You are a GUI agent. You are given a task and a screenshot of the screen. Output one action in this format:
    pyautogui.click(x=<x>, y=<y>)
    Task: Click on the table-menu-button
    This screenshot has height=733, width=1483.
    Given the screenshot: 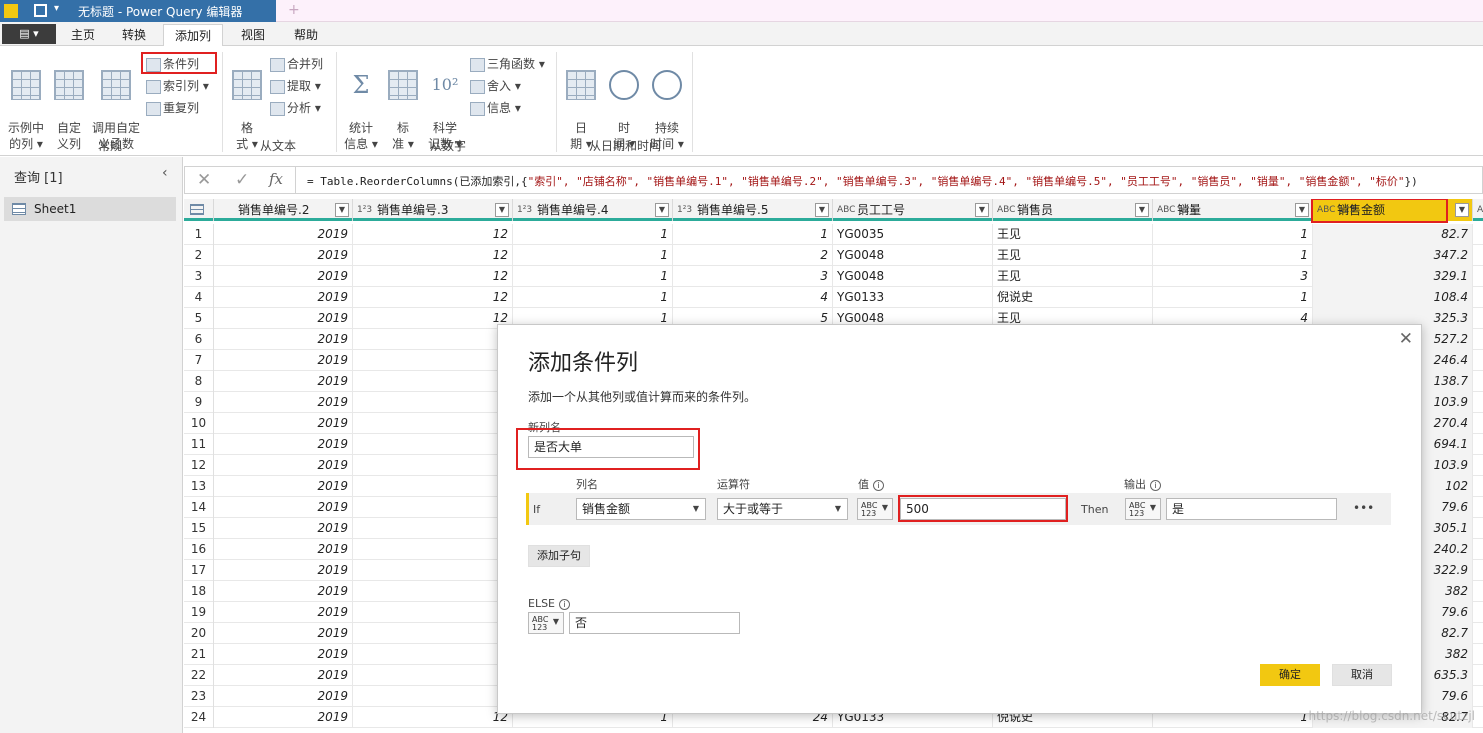 What is the action you would take?
    pyautogui.click(x=199, y=210)
    